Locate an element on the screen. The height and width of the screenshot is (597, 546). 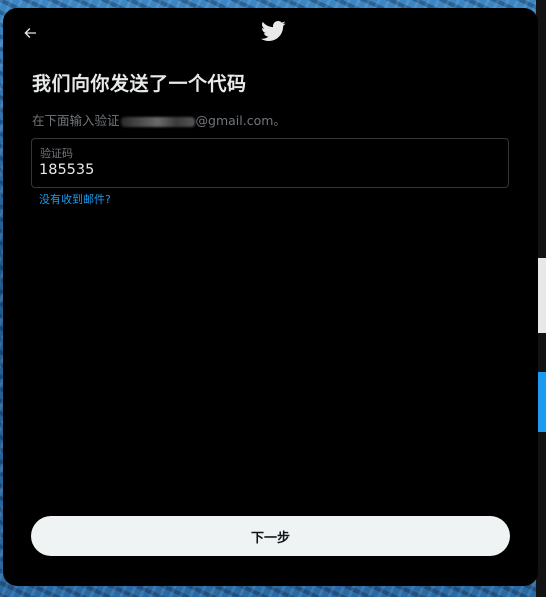
back-arrow-icon is located at coordinates (30, 33).